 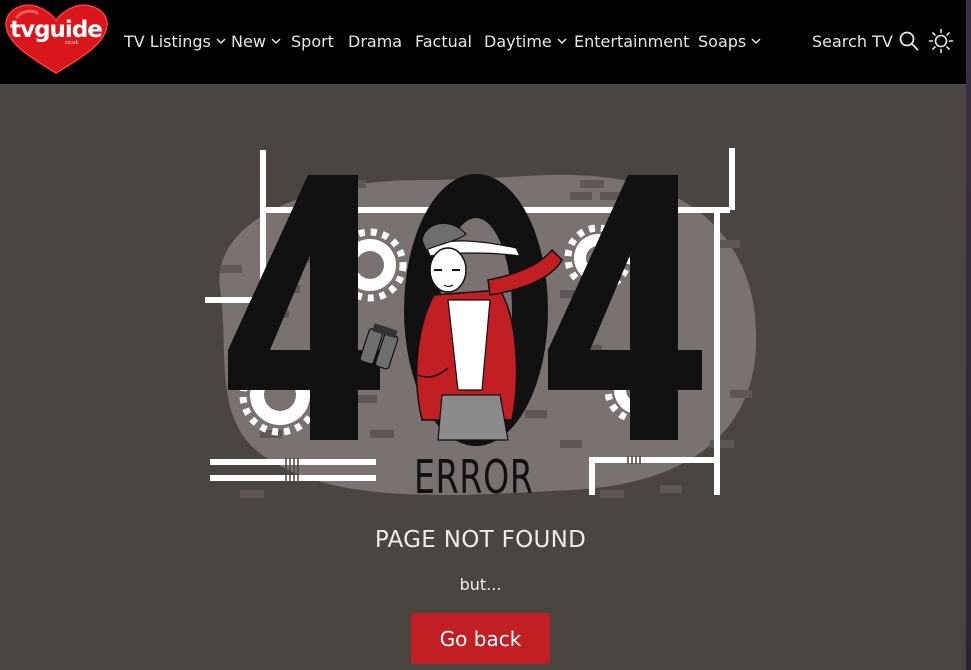 I want to click on go-back-button: Go back, so click(x=480, y=638).